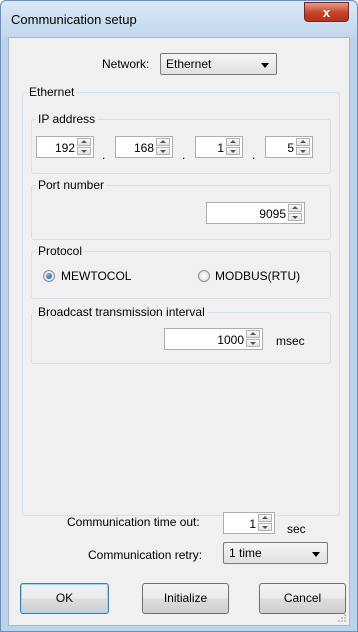 This screenshot has height=632, width=358. Describe the element at coordinates (49, 276) in the screenshot. I see `mewtocol-radio` at that location.